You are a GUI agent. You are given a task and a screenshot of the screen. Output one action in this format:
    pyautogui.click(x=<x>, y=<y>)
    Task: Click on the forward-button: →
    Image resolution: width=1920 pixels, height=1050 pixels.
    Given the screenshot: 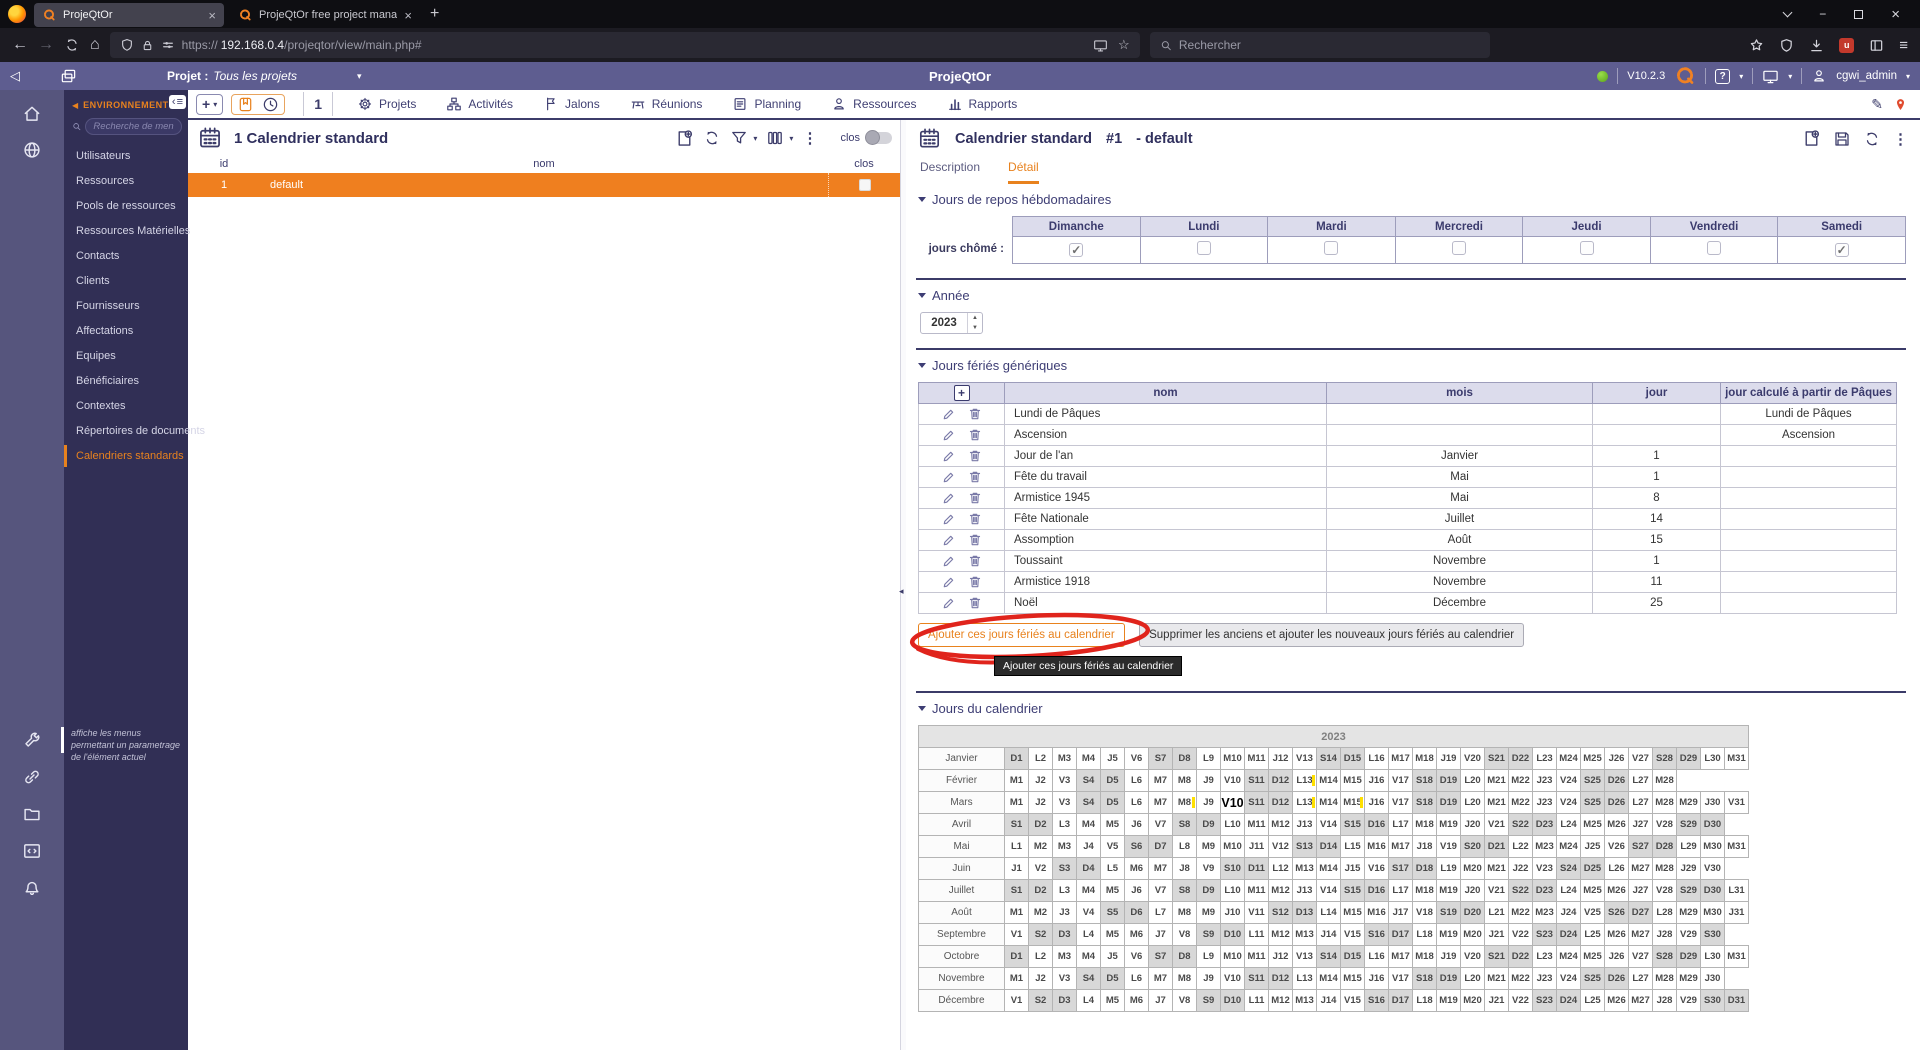 What is the action you would take?
    pyautogui.click(x=46, y=45)
    